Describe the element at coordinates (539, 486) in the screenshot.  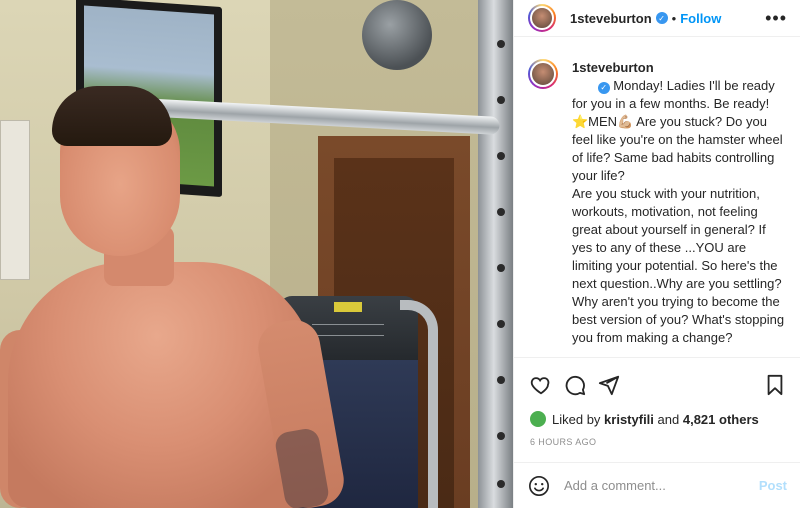
I see `emoji-icon` at that location.